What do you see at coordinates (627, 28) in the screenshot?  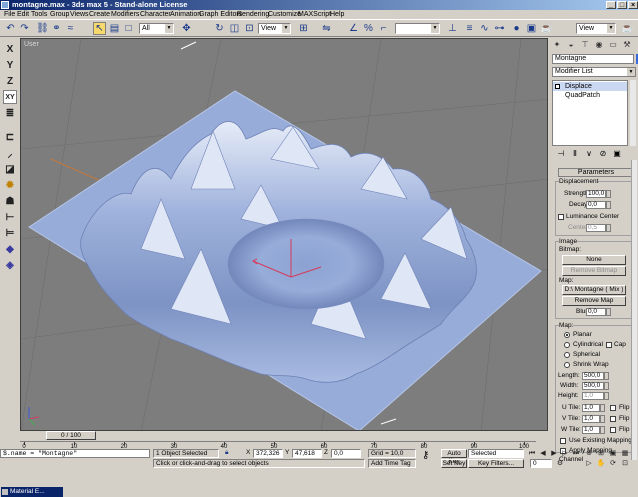 I see `render-last-icon: ☕` at bounding box center [627, 28].